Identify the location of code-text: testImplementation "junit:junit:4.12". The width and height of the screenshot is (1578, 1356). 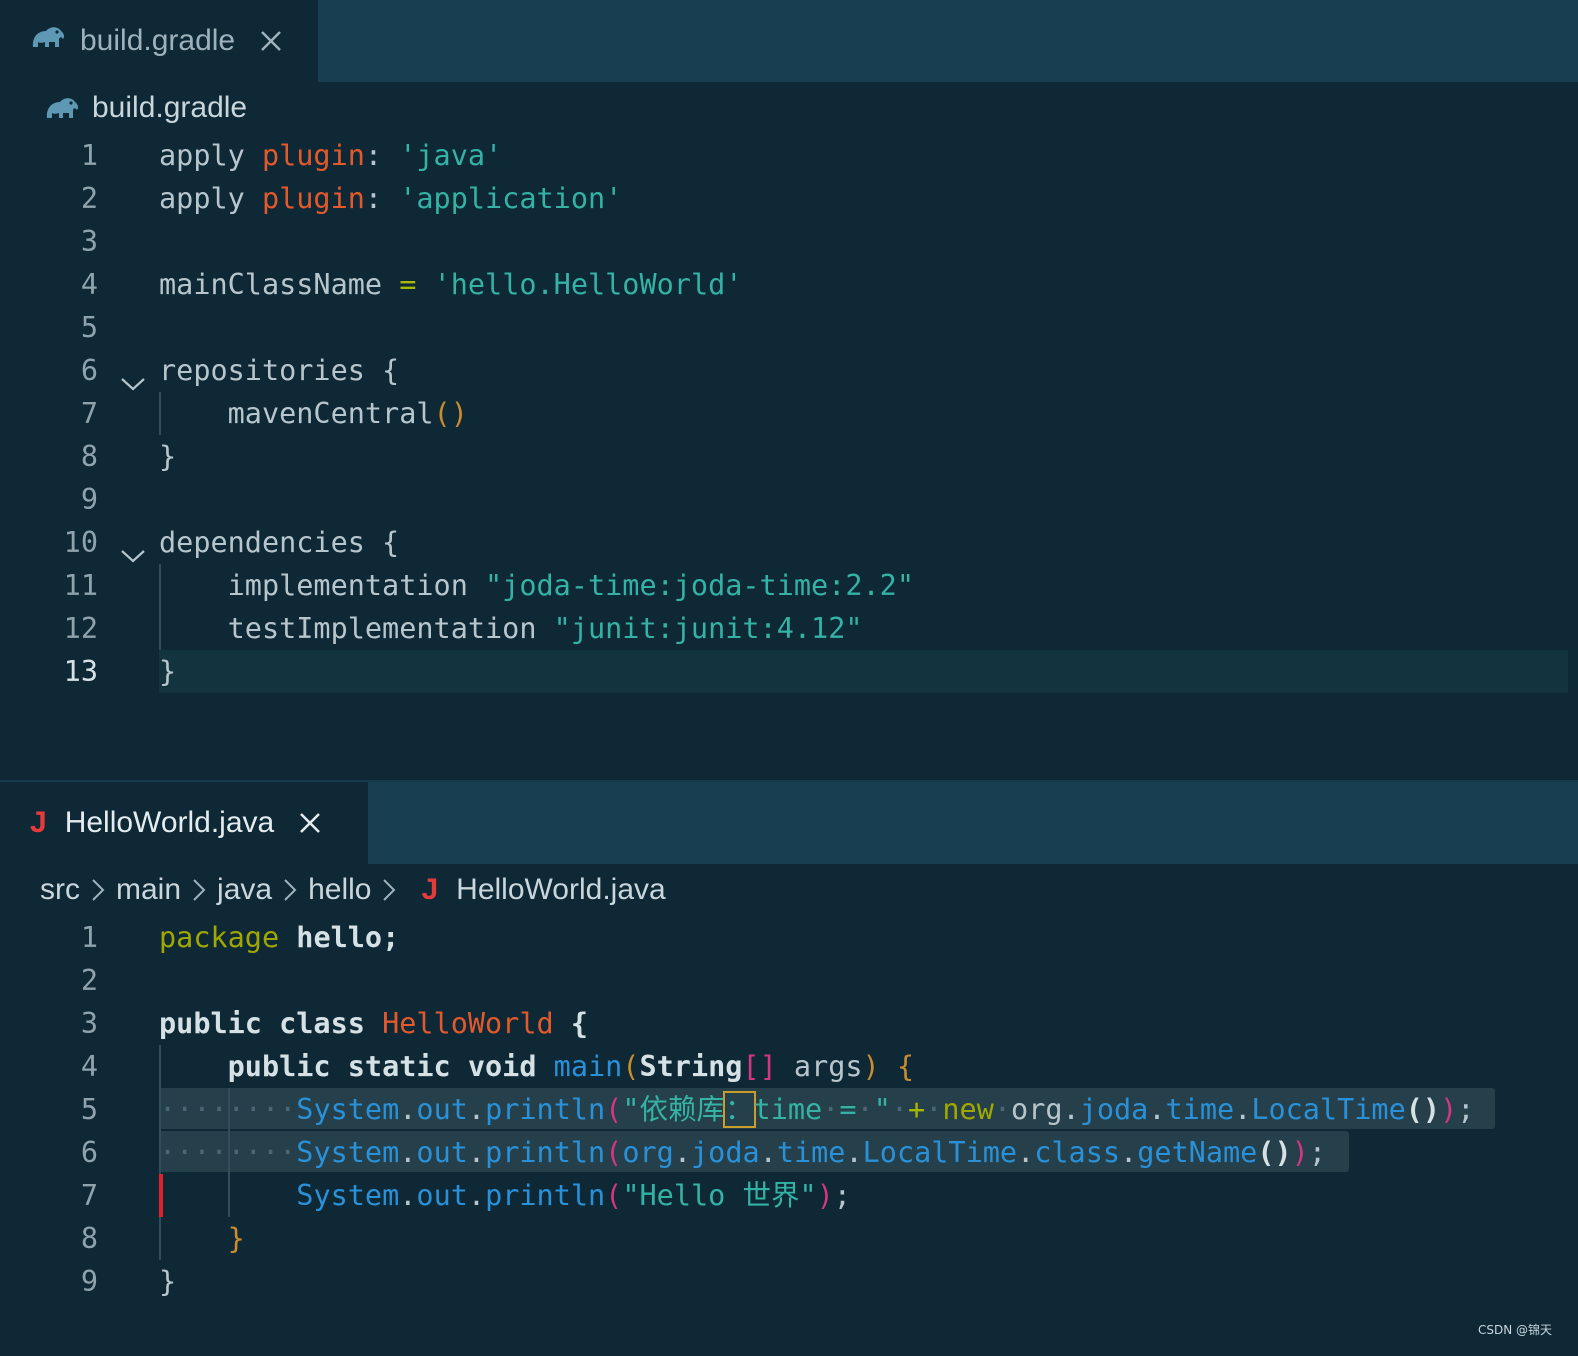
(511, 628).